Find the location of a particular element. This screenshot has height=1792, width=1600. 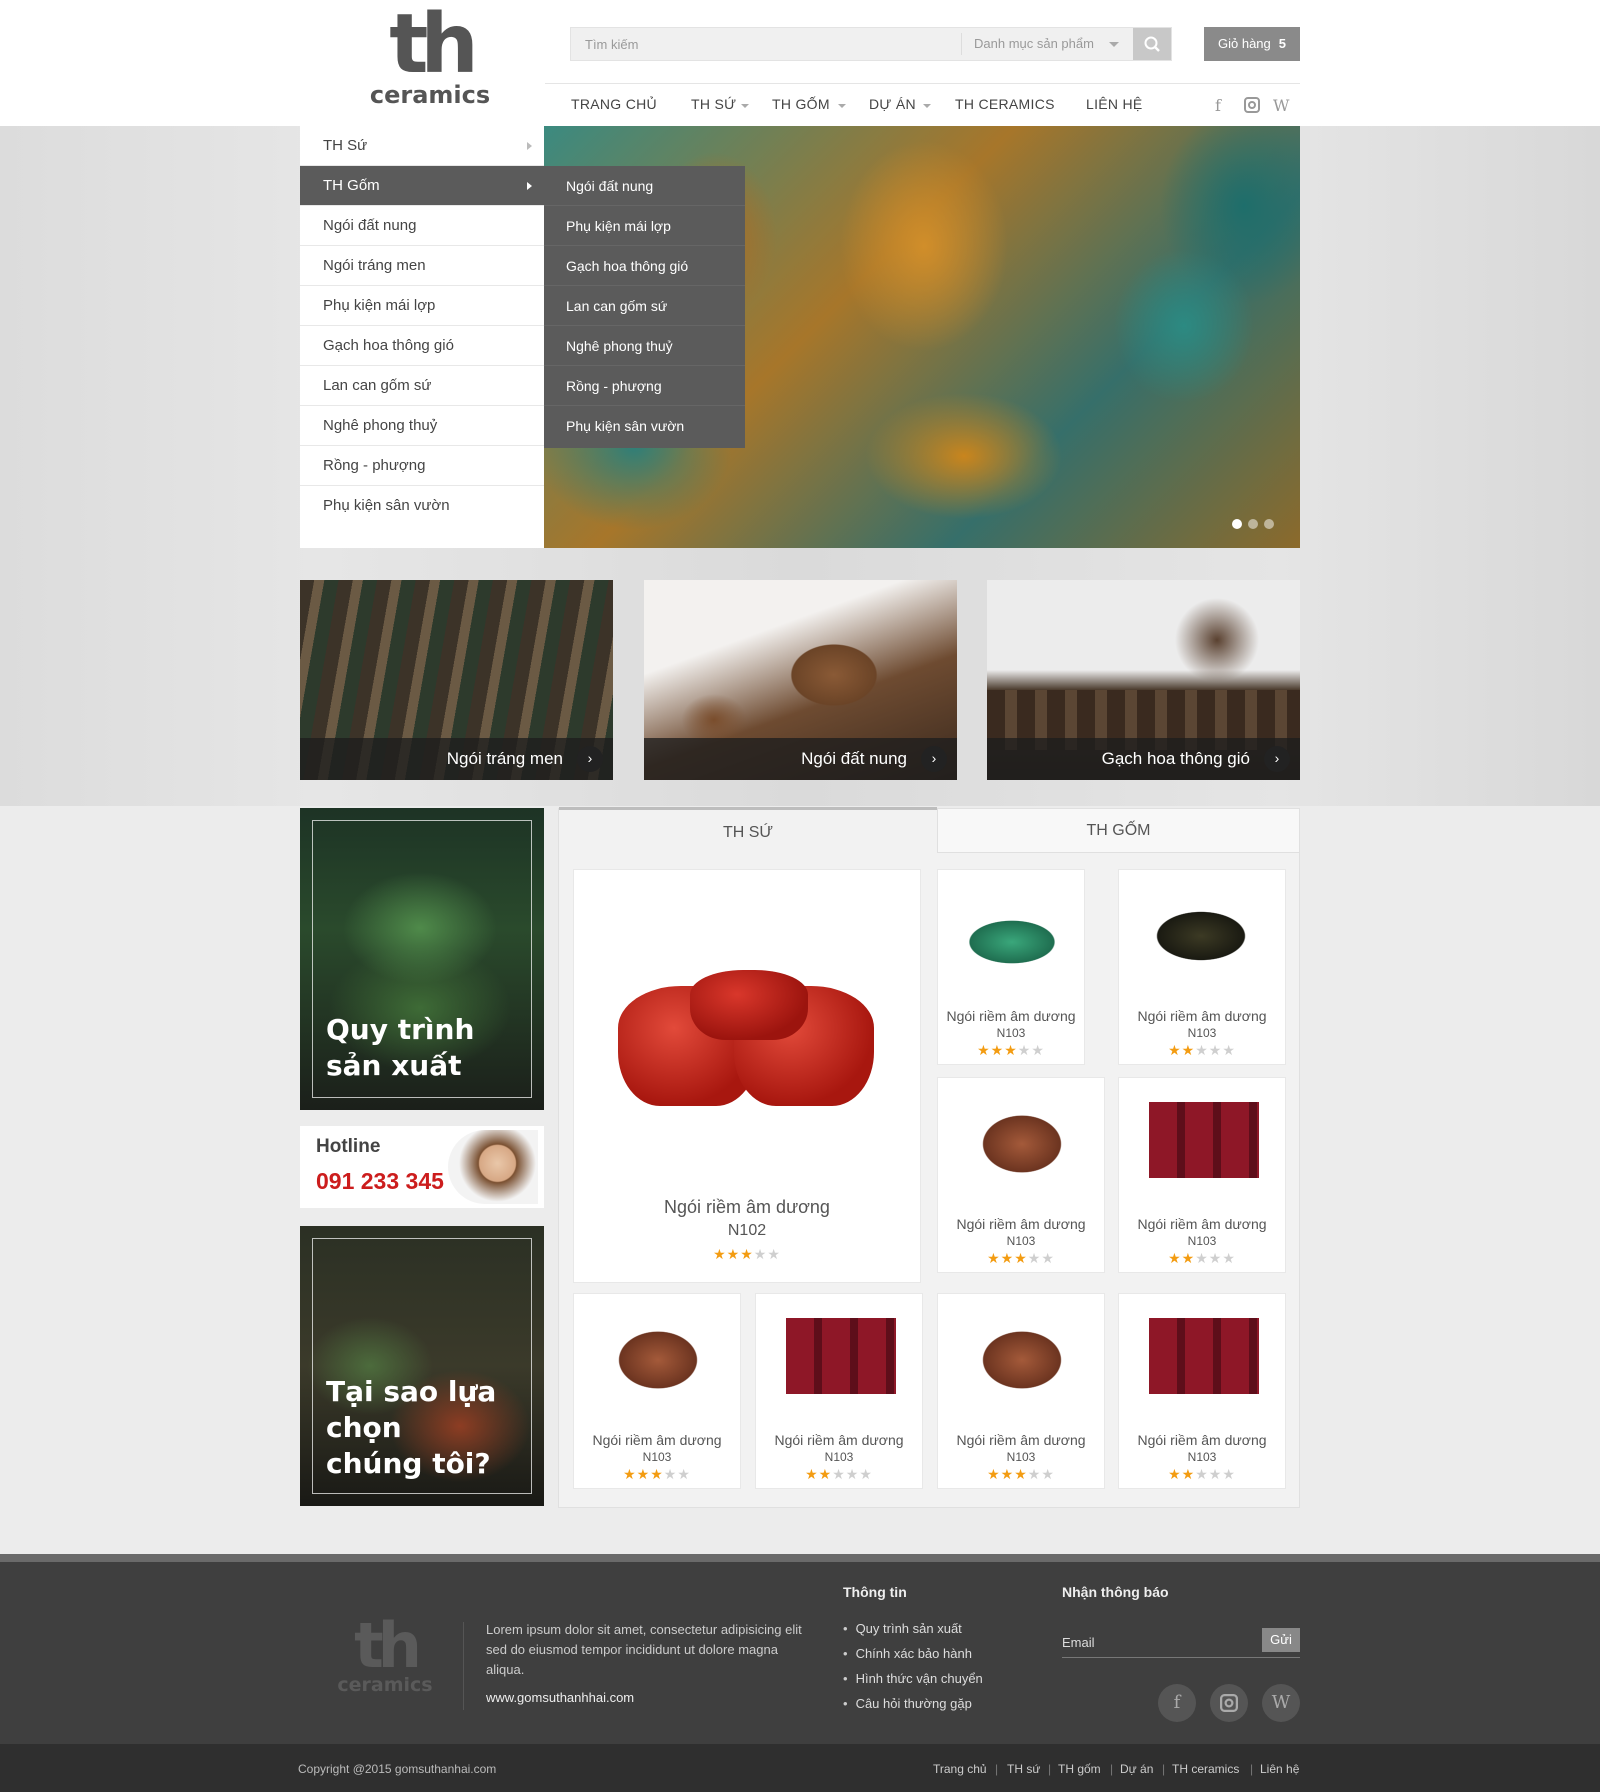

category-tile: Ngói đất nung › is located at coordinates (800, 680).